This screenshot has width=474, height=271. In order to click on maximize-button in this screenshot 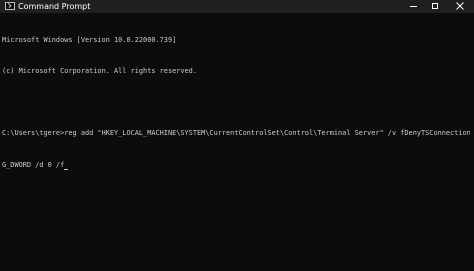, I will do `click(436, 6)`.